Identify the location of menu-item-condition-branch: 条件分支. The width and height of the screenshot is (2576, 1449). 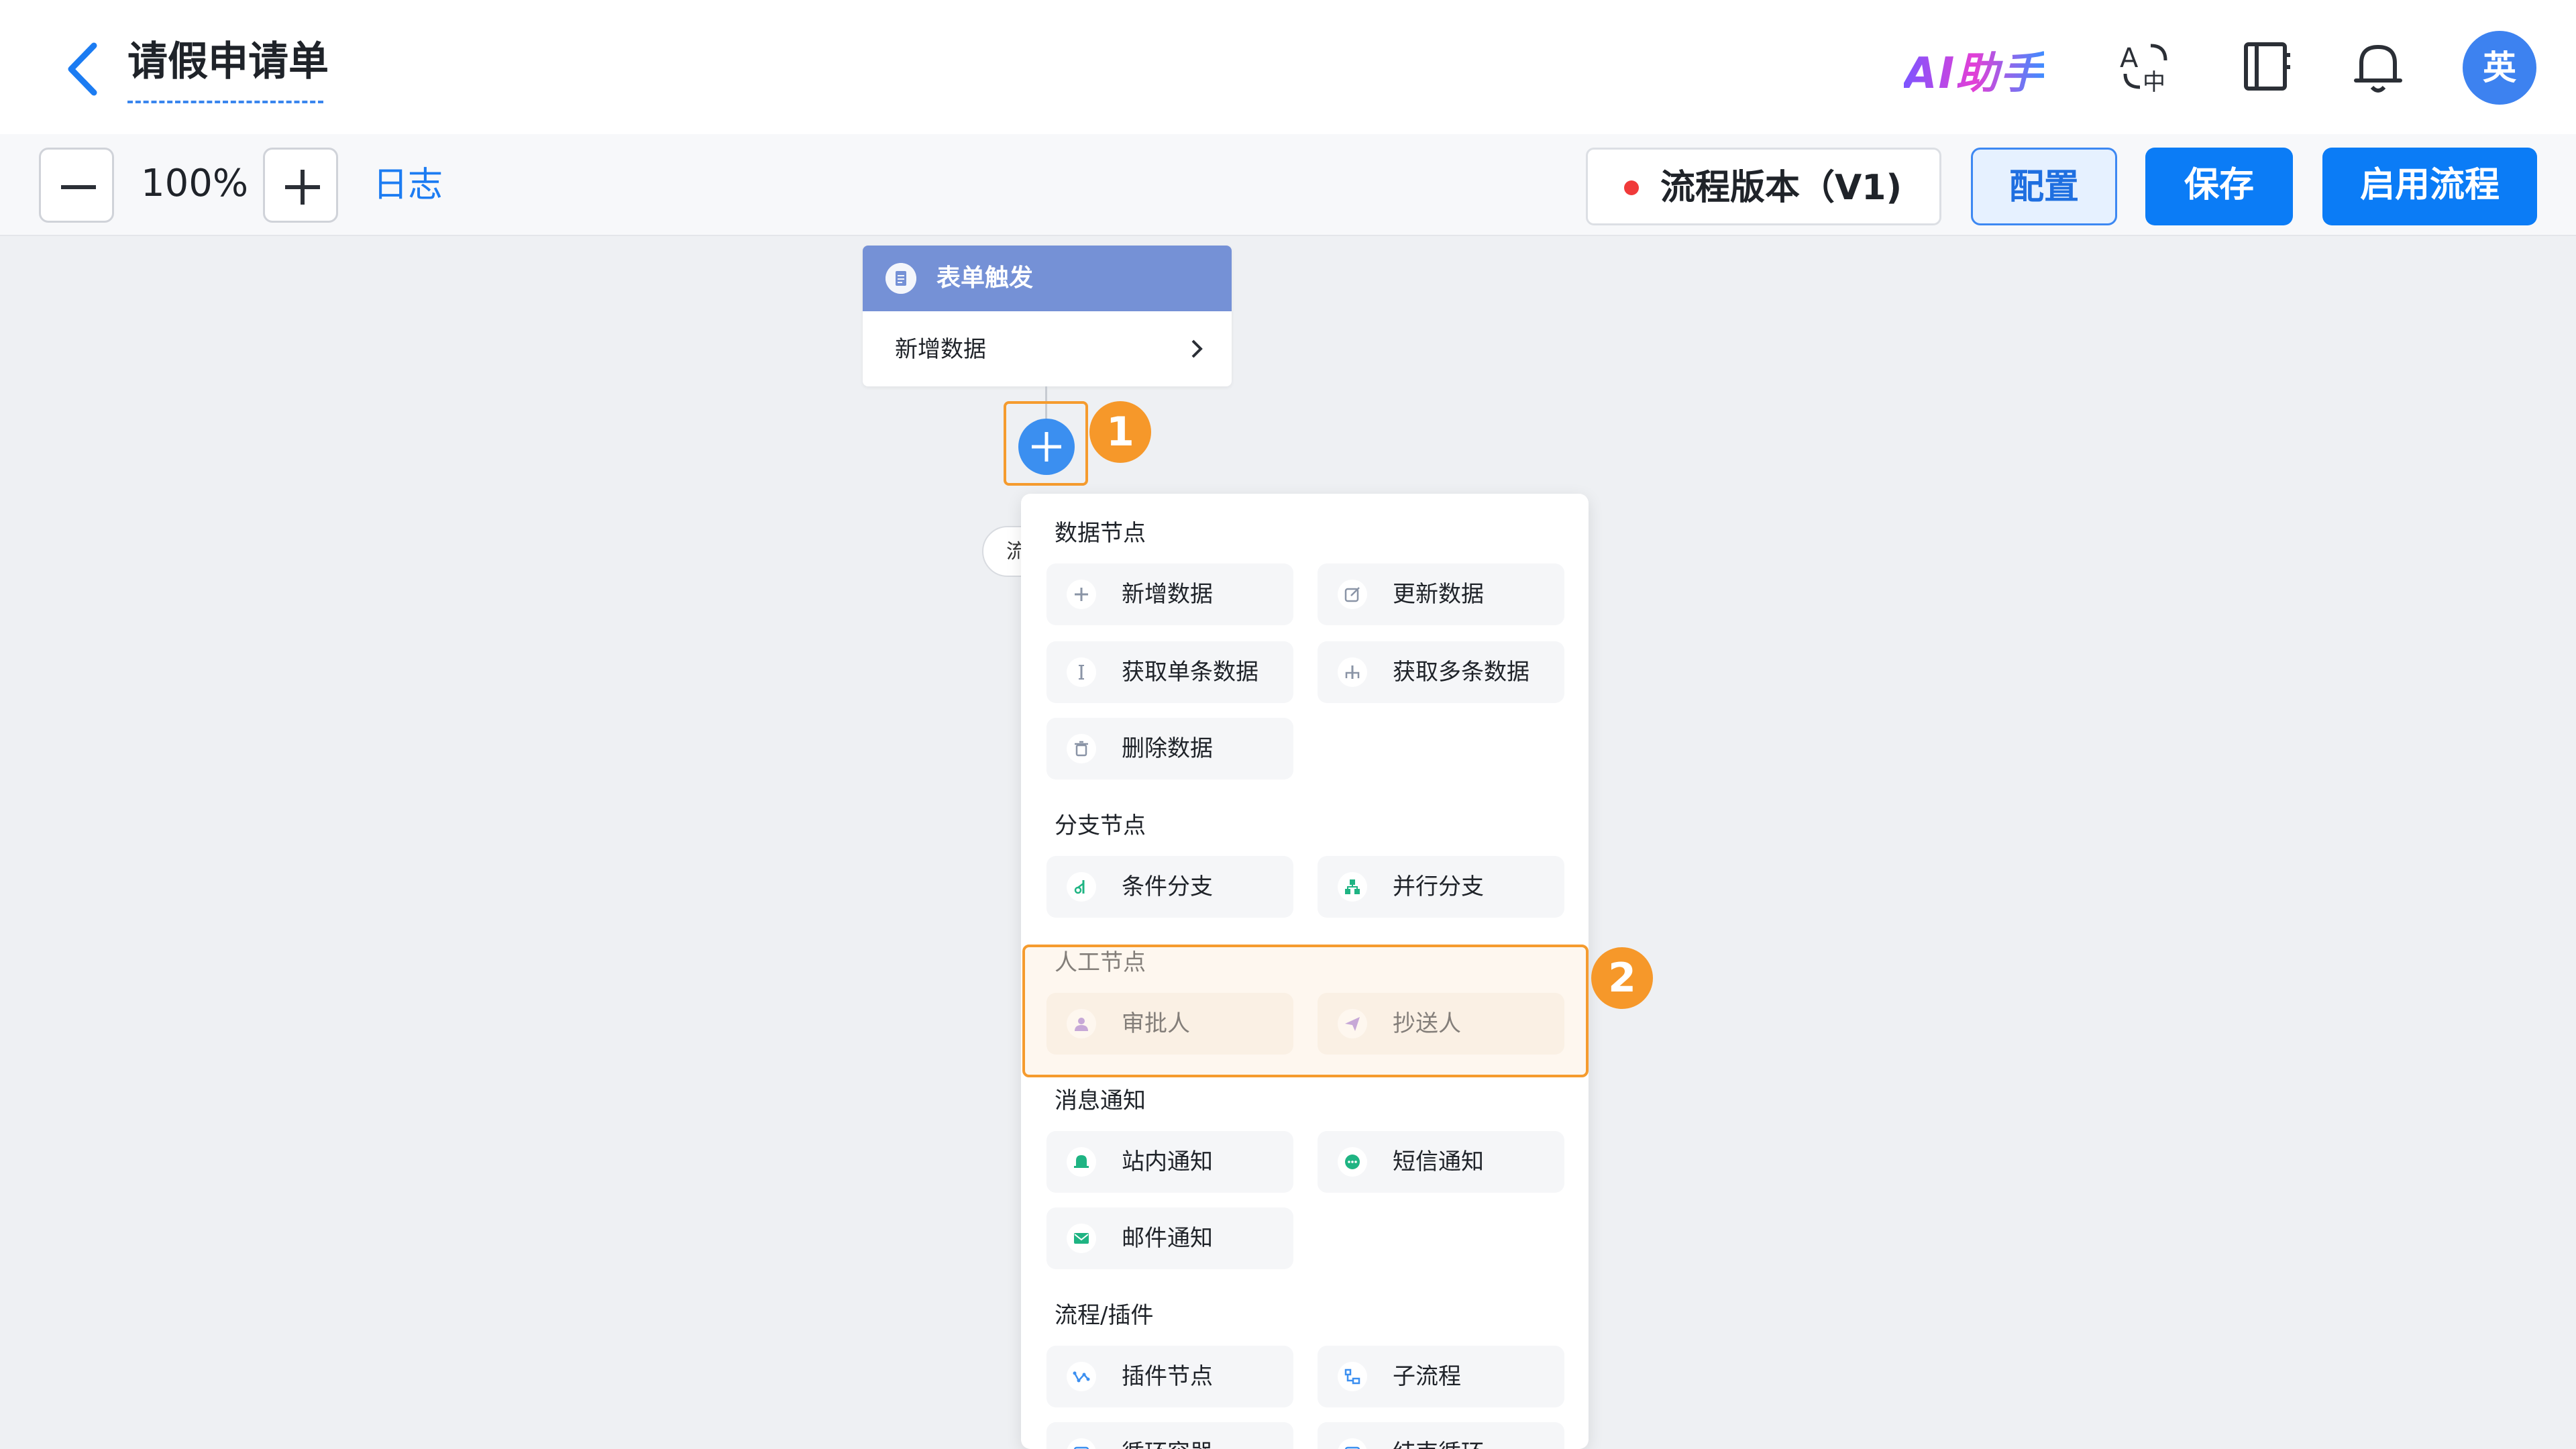
(1169, 887).